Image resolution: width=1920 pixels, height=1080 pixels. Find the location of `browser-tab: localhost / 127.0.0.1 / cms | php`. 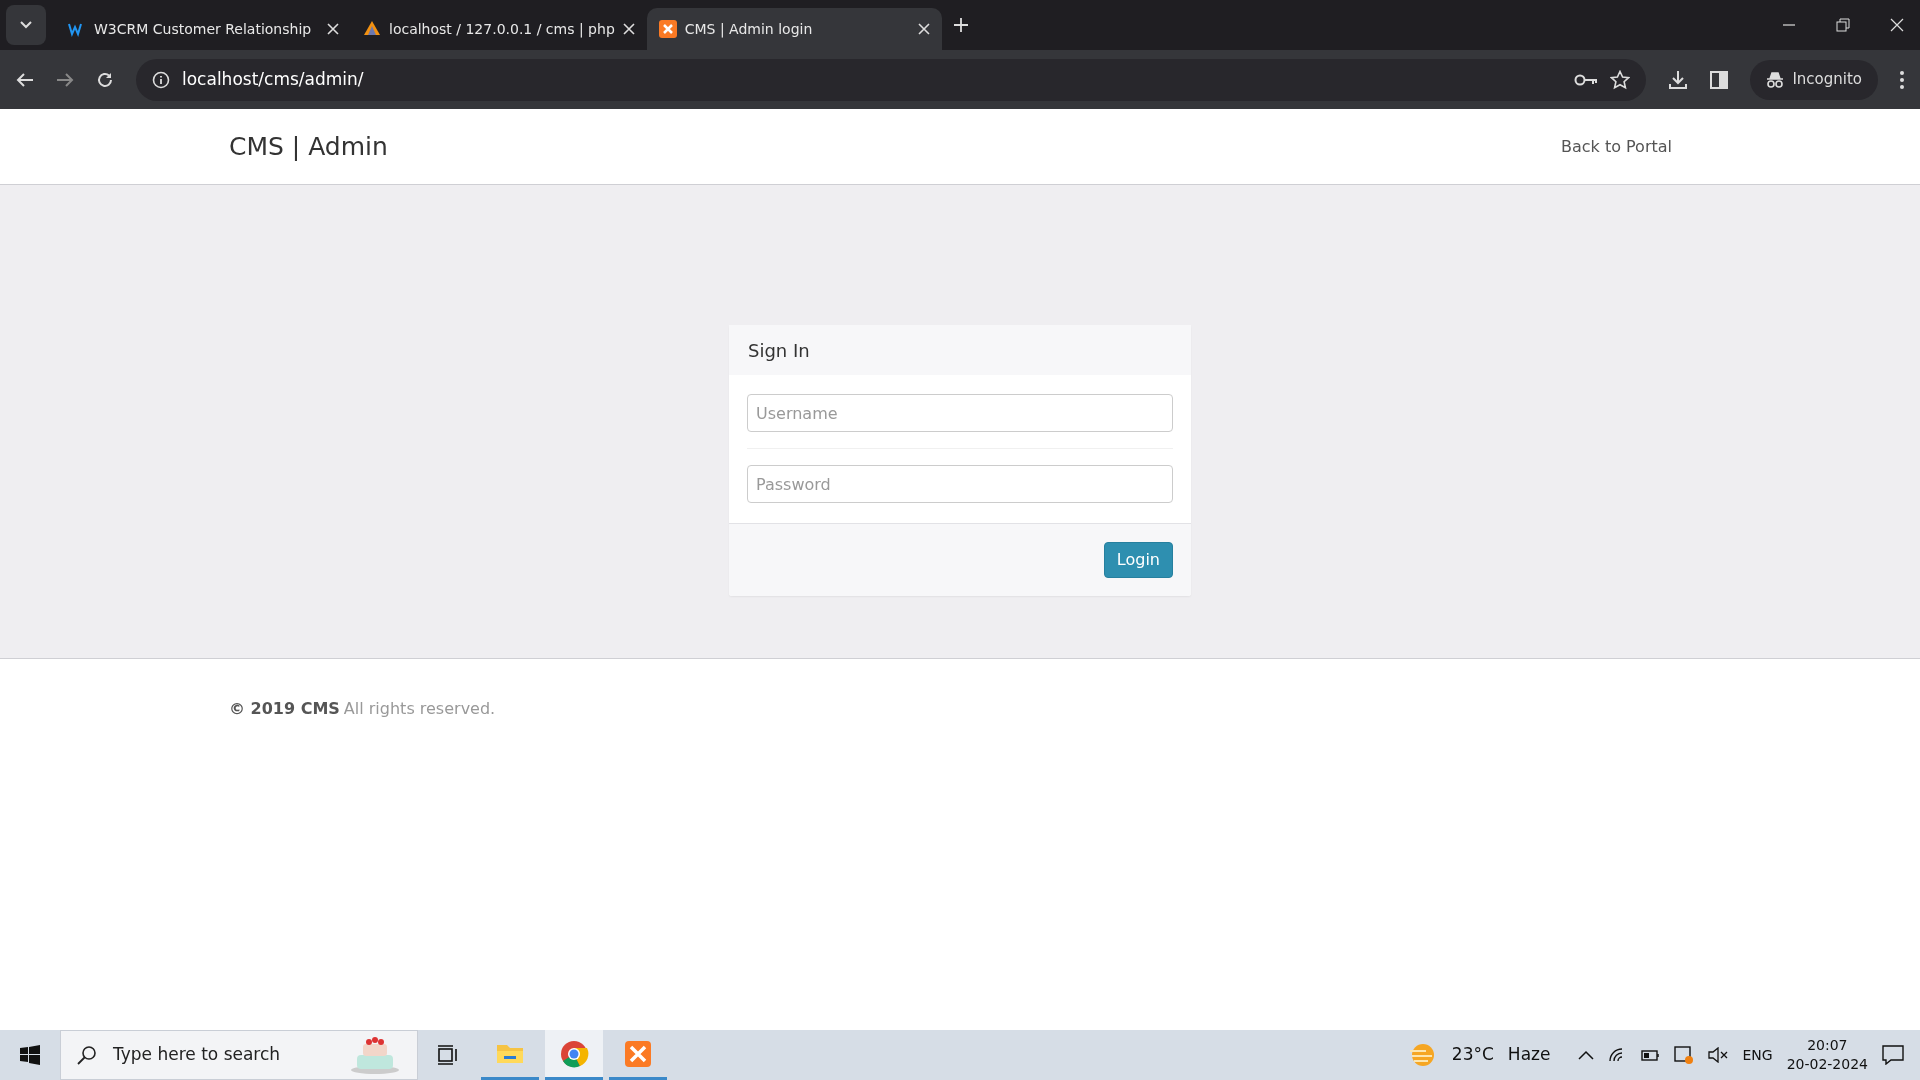

browser-tab: localhost / 127.0.0.1 / cms | php is located at coordinates (499, 29).